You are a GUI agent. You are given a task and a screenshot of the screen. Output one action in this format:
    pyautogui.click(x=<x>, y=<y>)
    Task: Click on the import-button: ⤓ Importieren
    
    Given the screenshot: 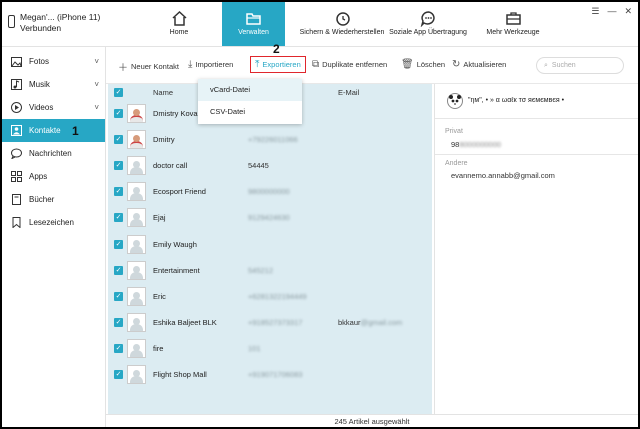 What is the action you would take?
    pyautogui.click(x=210, y=64)
    